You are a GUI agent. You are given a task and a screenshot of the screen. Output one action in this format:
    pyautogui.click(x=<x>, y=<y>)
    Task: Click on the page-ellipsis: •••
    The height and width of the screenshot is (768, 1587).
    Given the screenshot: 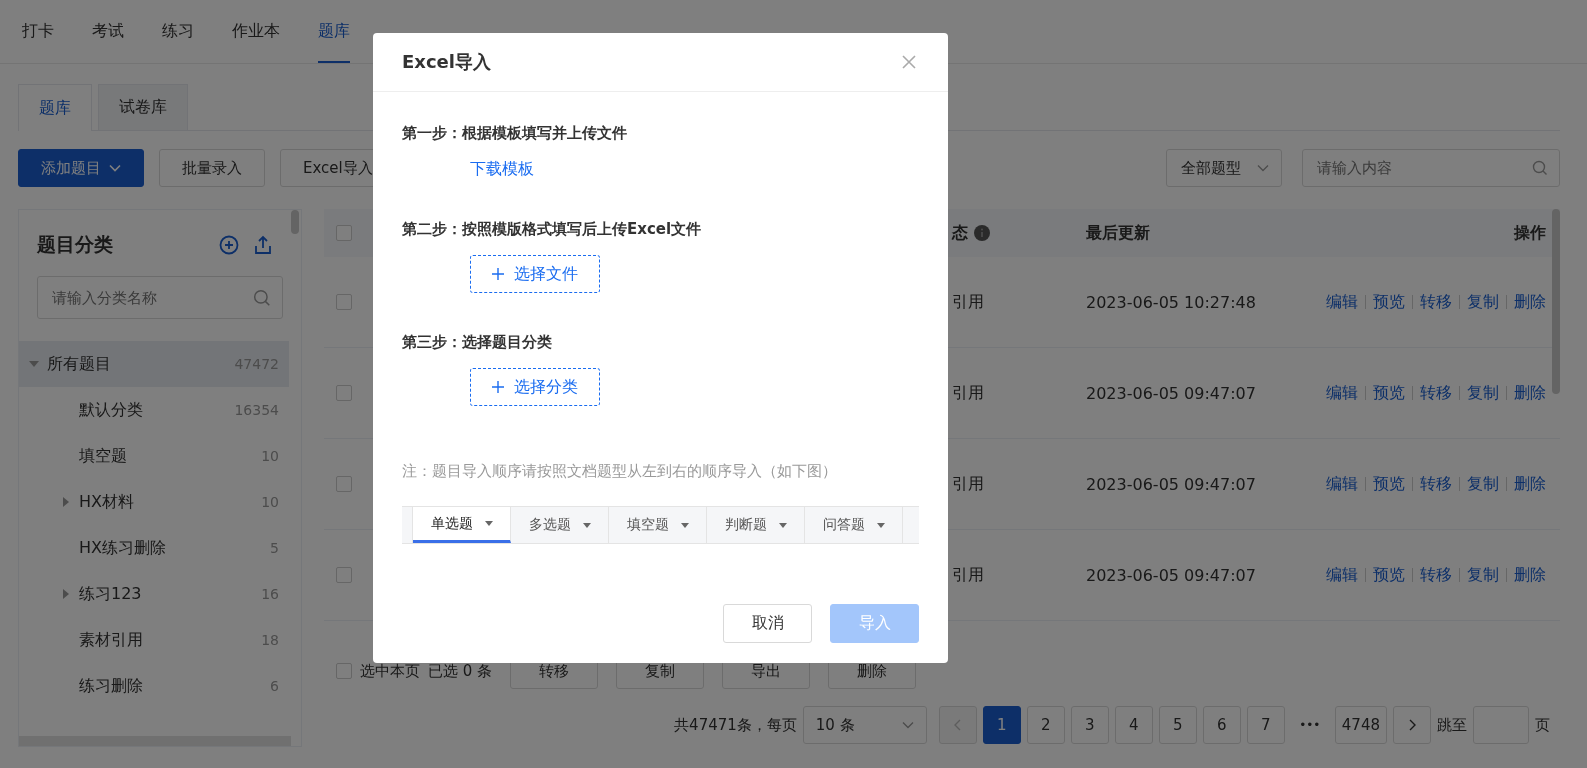 What is the action you would take?
    pyautogui.click(x=1309, y=725)
    